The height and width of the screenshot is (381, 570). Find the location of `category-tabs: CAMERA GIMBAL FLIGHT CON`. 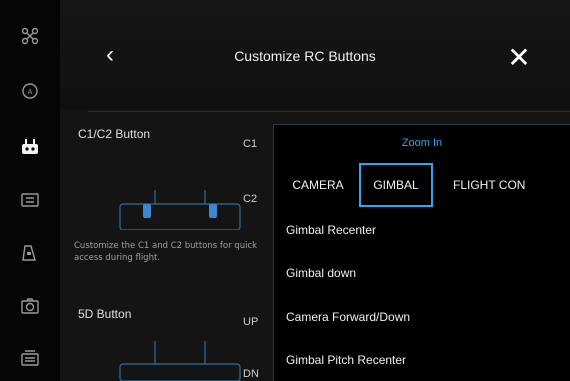

category-tabs: CAMERA GIMBAL FLIGHT CON is located at coordinates (422, 185).